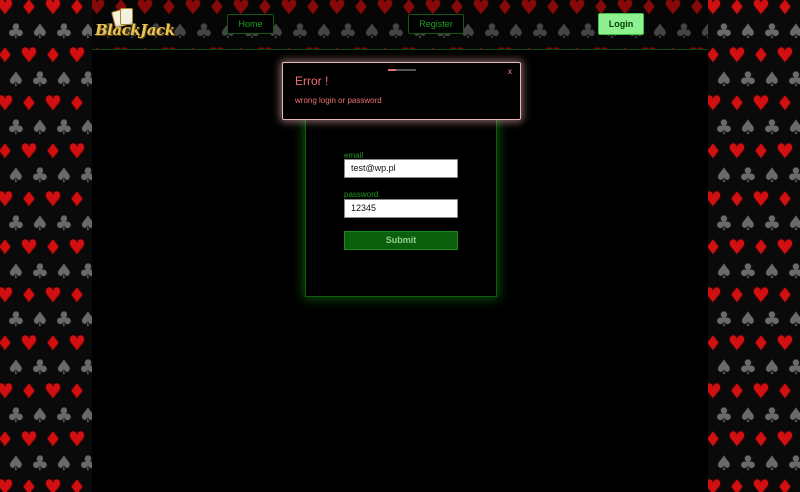 The image size is (800, 492). What do you see at coordinates (338, 100) in the screenshot?
I see `error-message: wrong login or password` at bounding box center [338, 100].